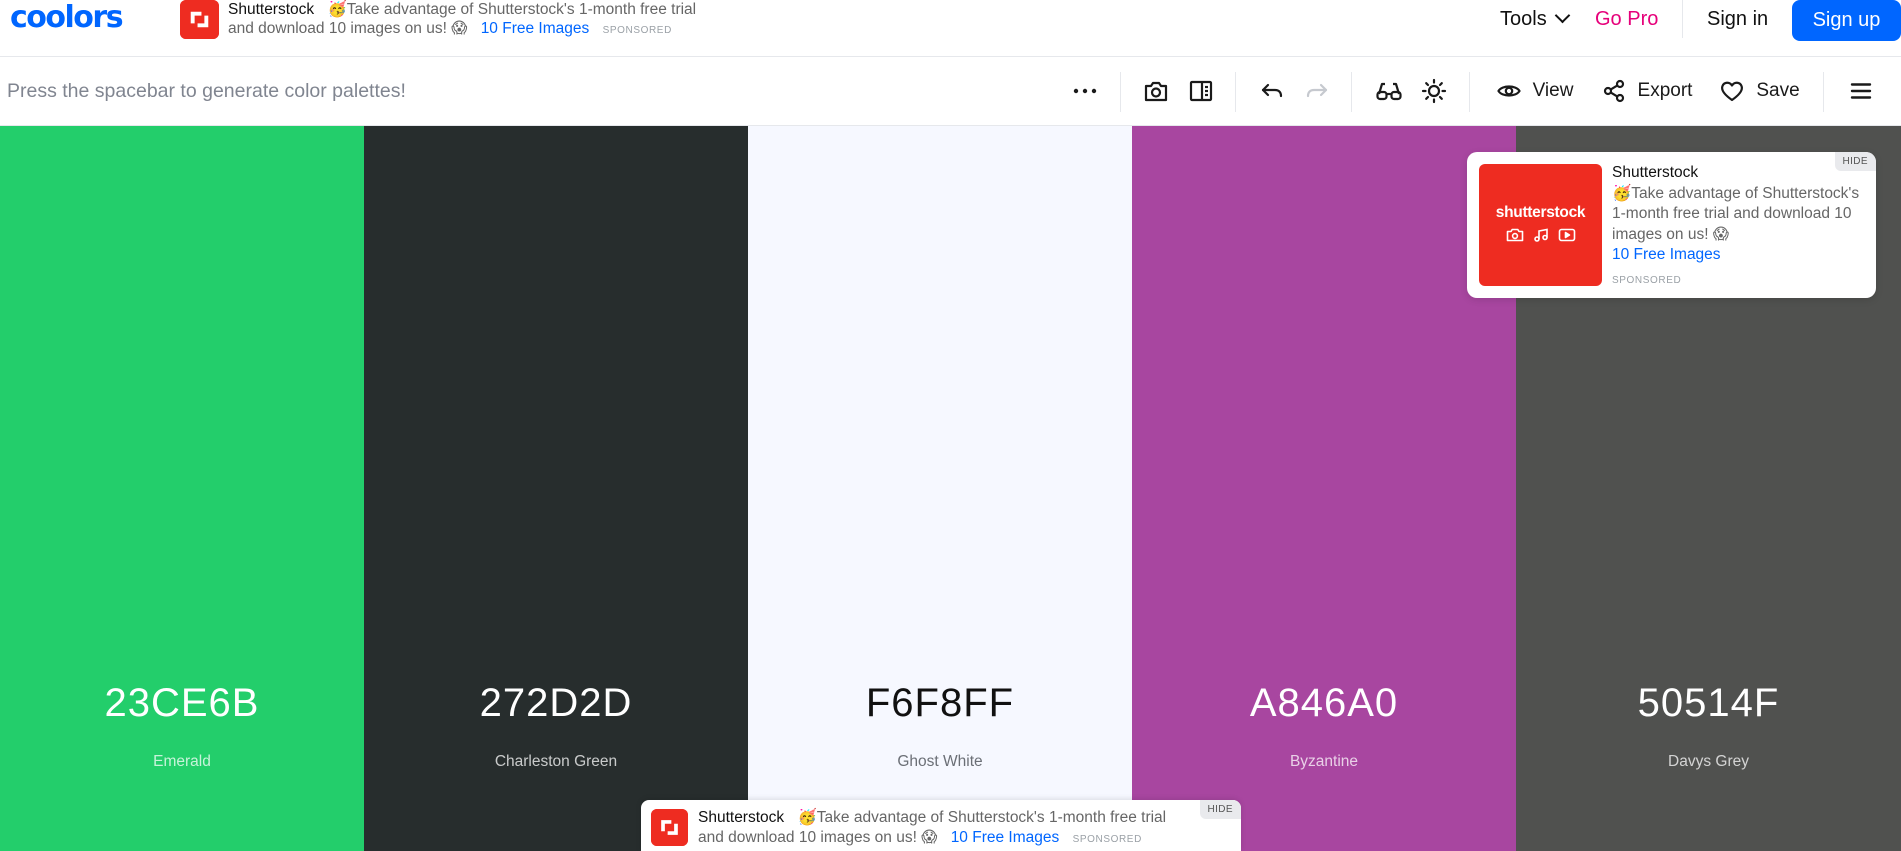  Describe the element at coordinates (1541, 237) in the screenshot. I see `music-note-icon` at that location.